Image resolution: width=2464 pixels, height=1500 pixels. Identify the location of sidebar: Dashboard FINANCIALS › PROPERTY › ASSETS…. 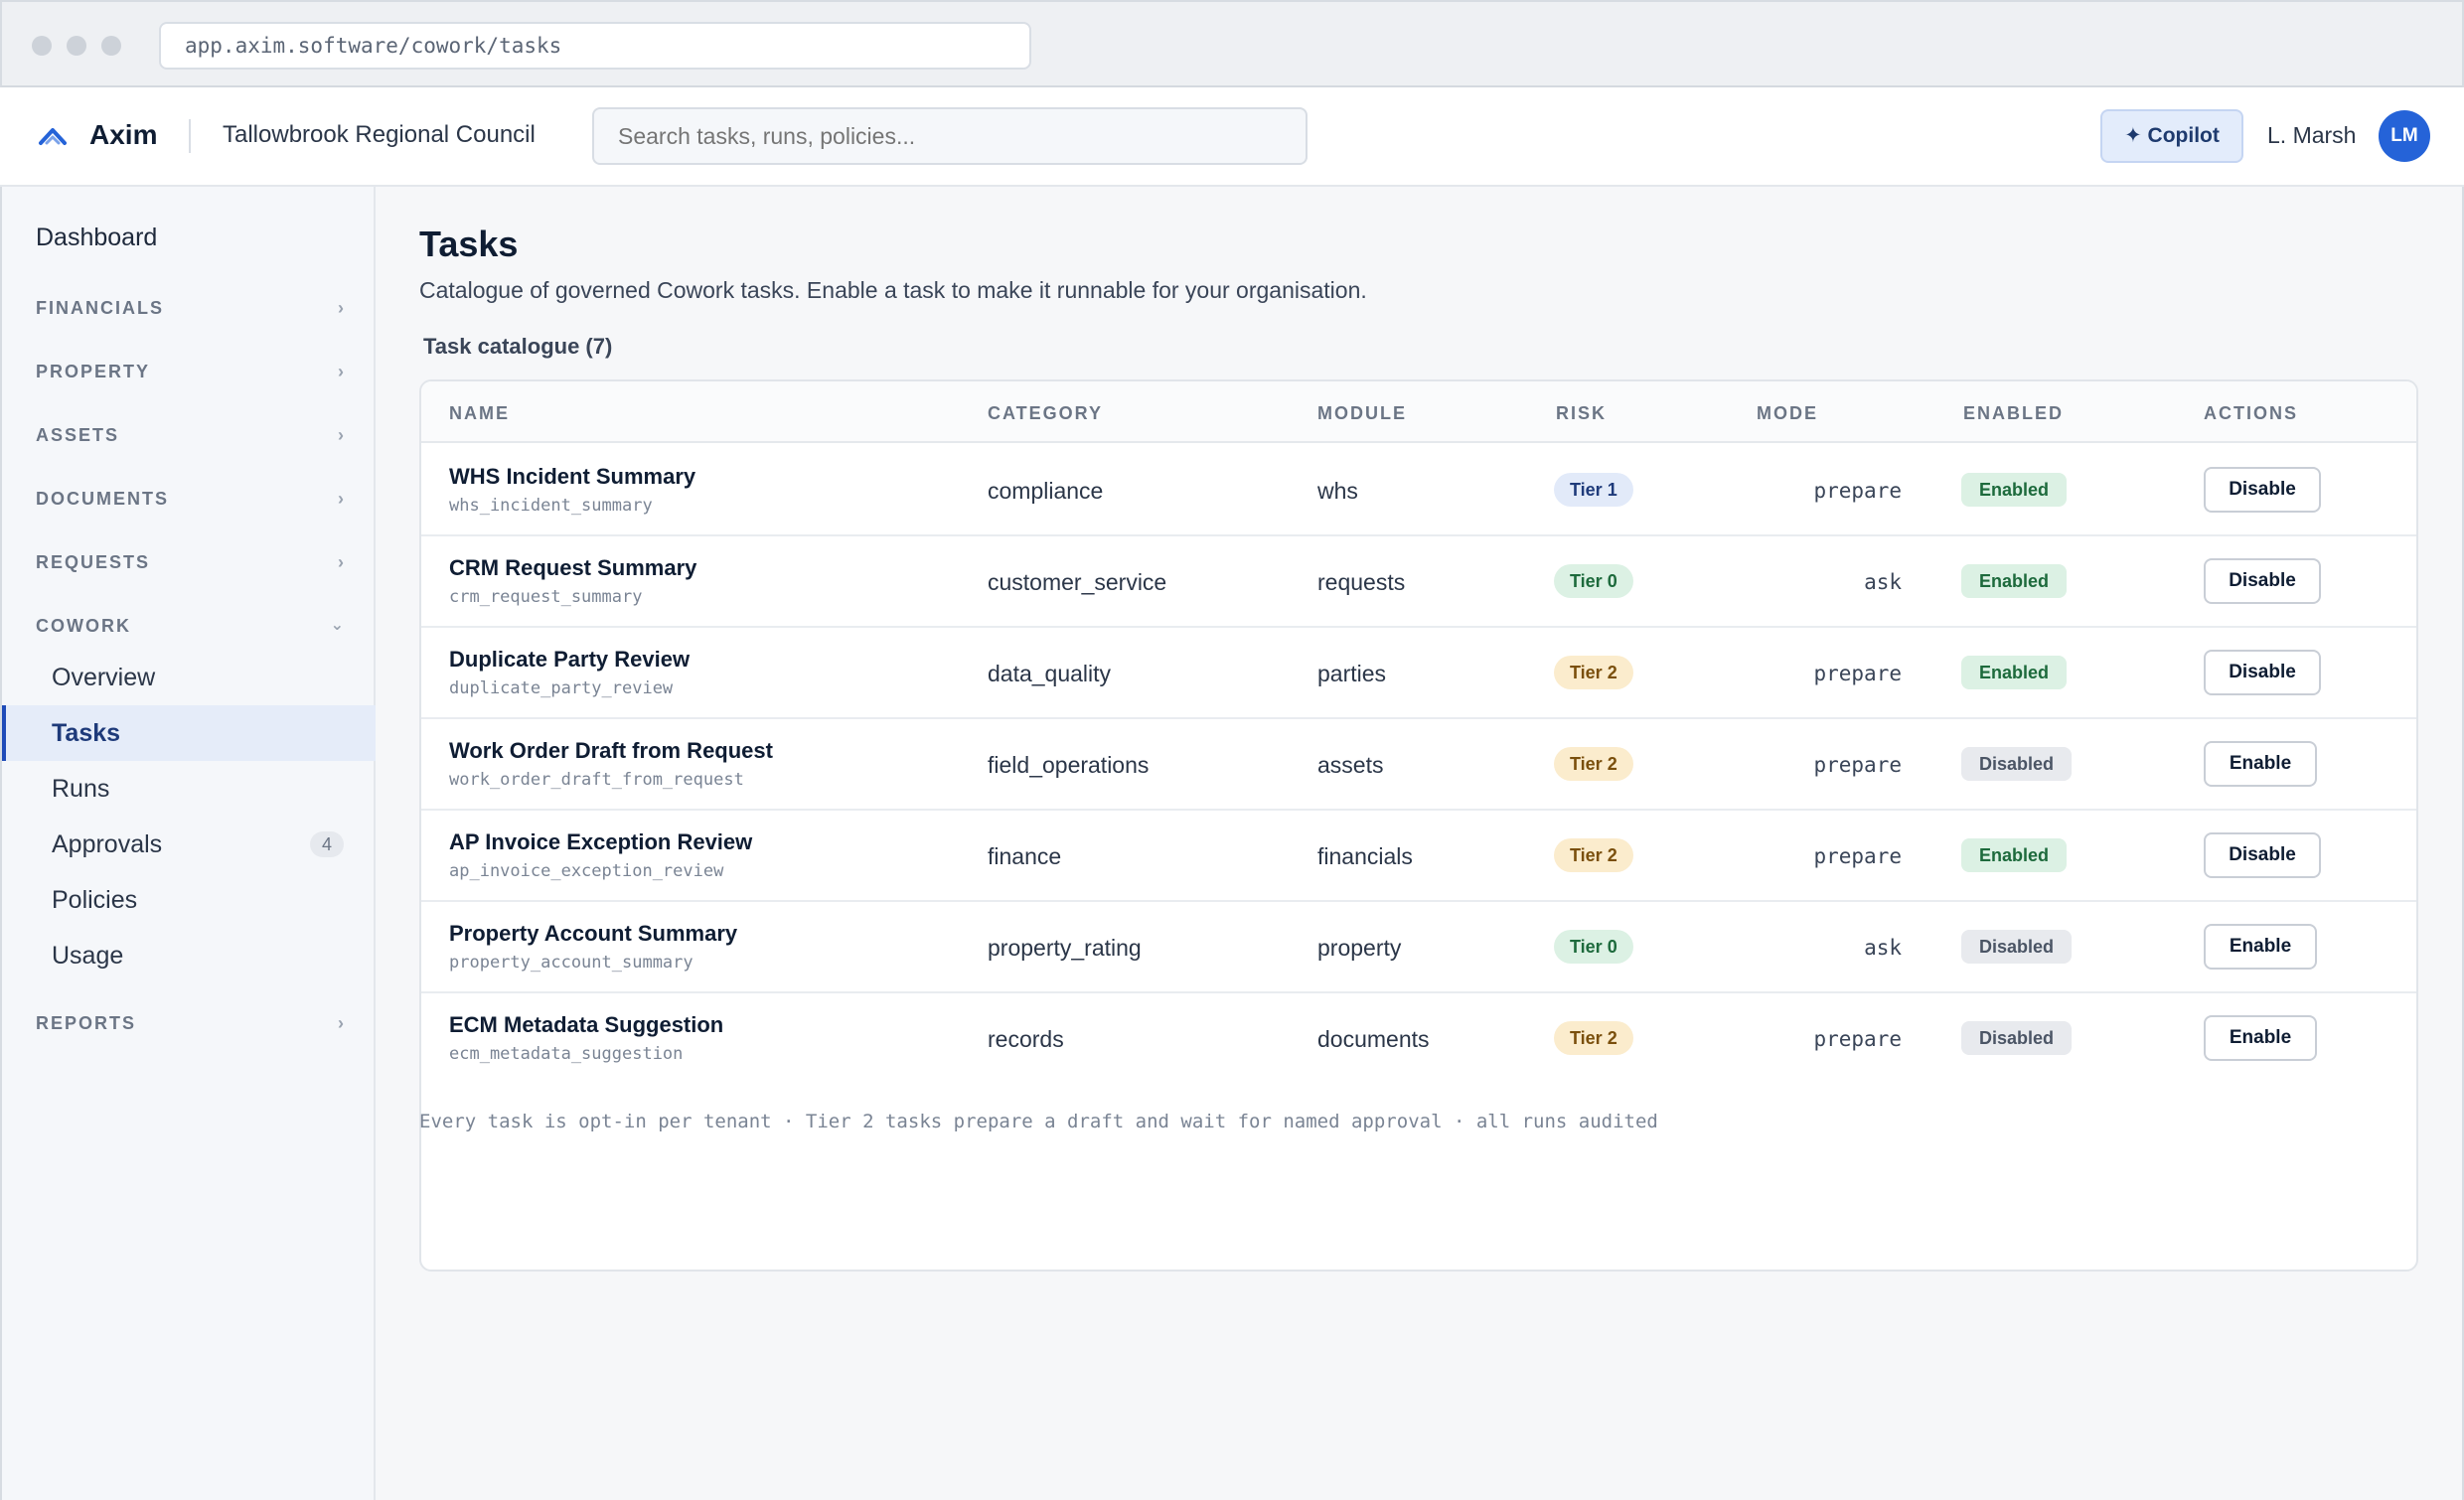
(188, 843).